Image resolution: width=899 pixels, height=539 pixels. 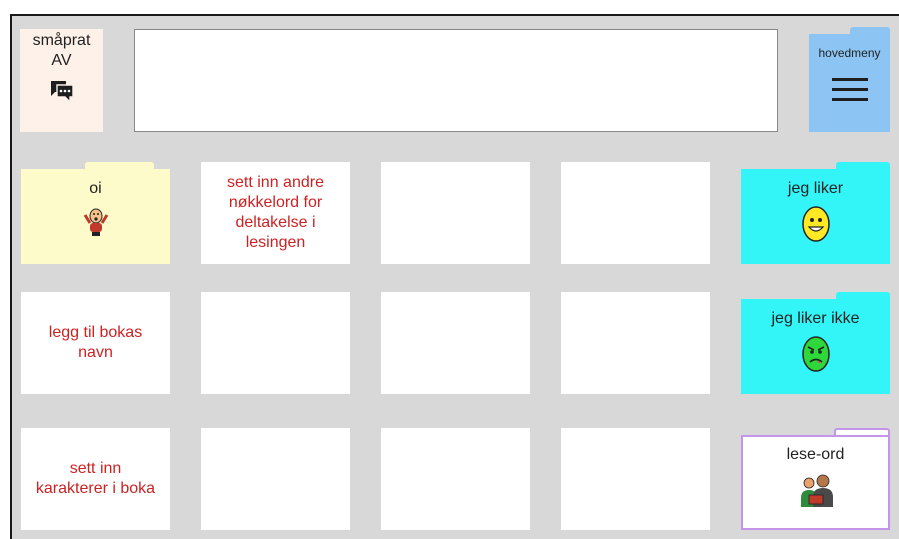 I want to click on folder-jeg-liker-ikke-label: jeg liker ikke, so click(x=815, y=318).